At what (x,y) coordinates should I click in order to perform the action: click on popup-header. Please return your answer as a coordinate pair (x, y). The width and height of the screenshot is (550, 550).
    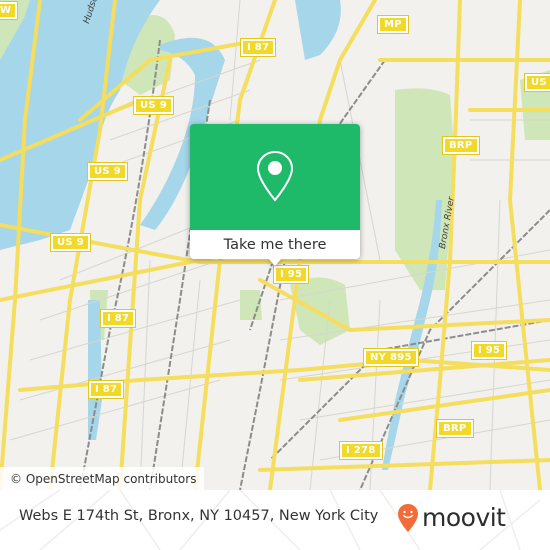
    Looking at the image, I should click on (275, 177).